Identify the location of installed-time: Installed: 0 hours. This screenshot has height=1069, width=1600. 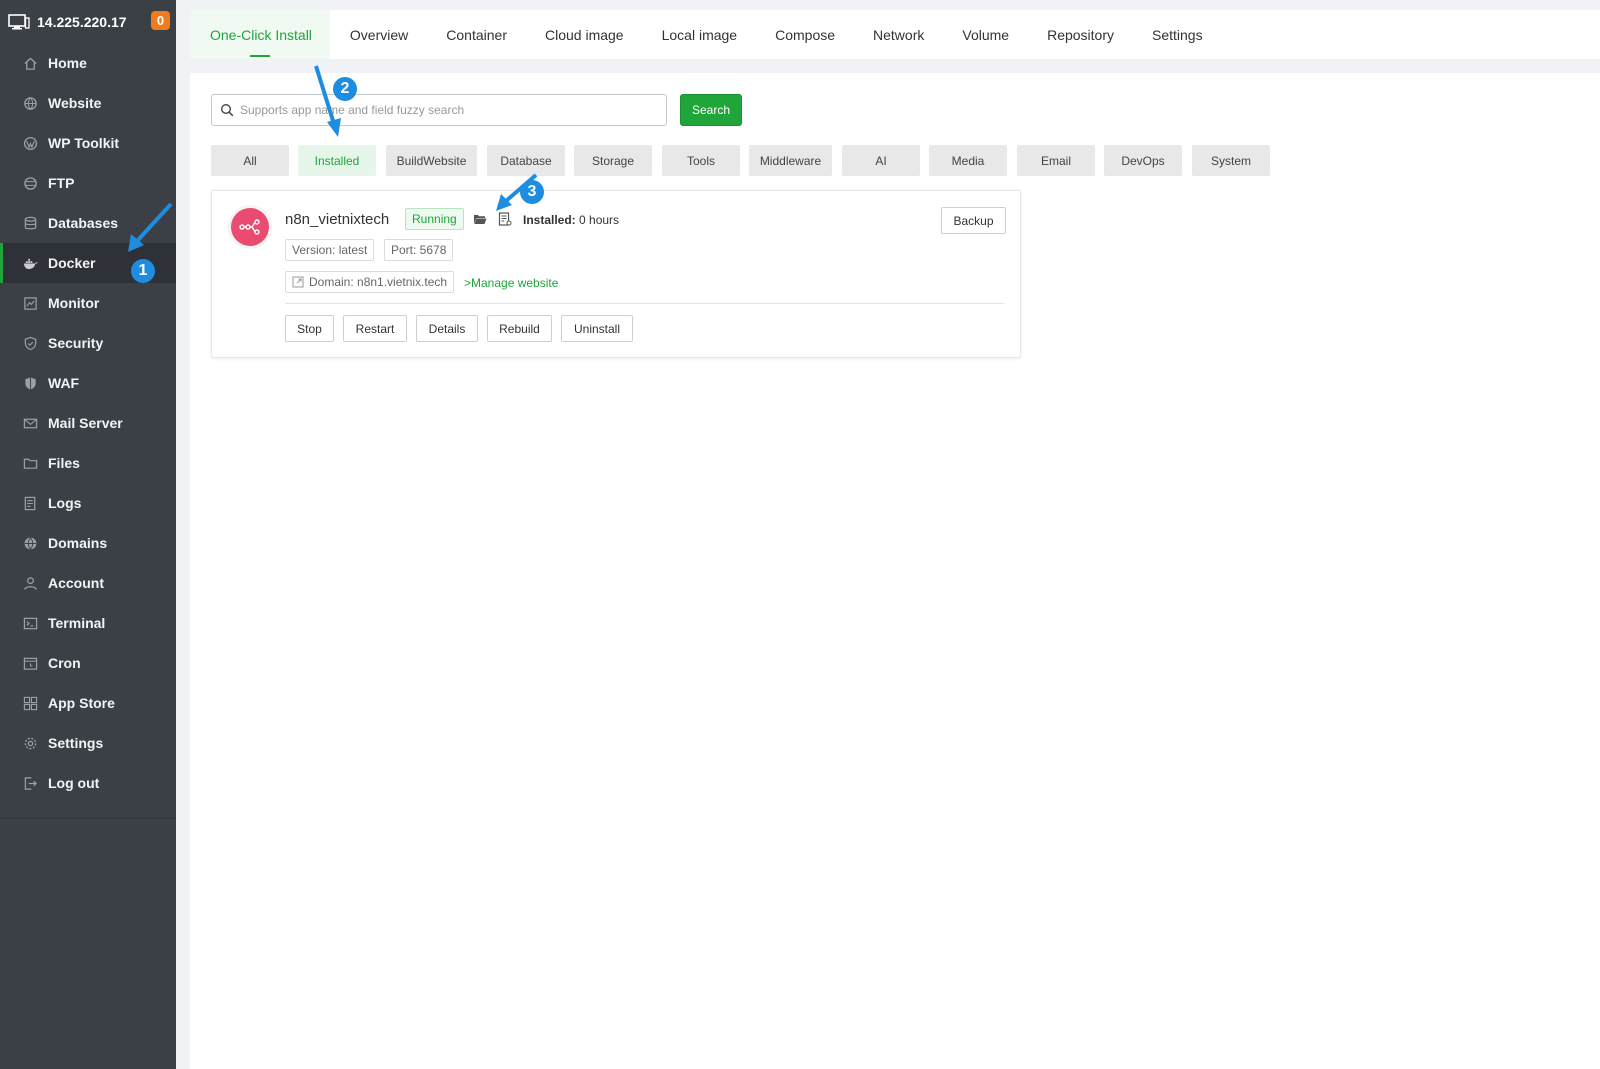
(571, 220).